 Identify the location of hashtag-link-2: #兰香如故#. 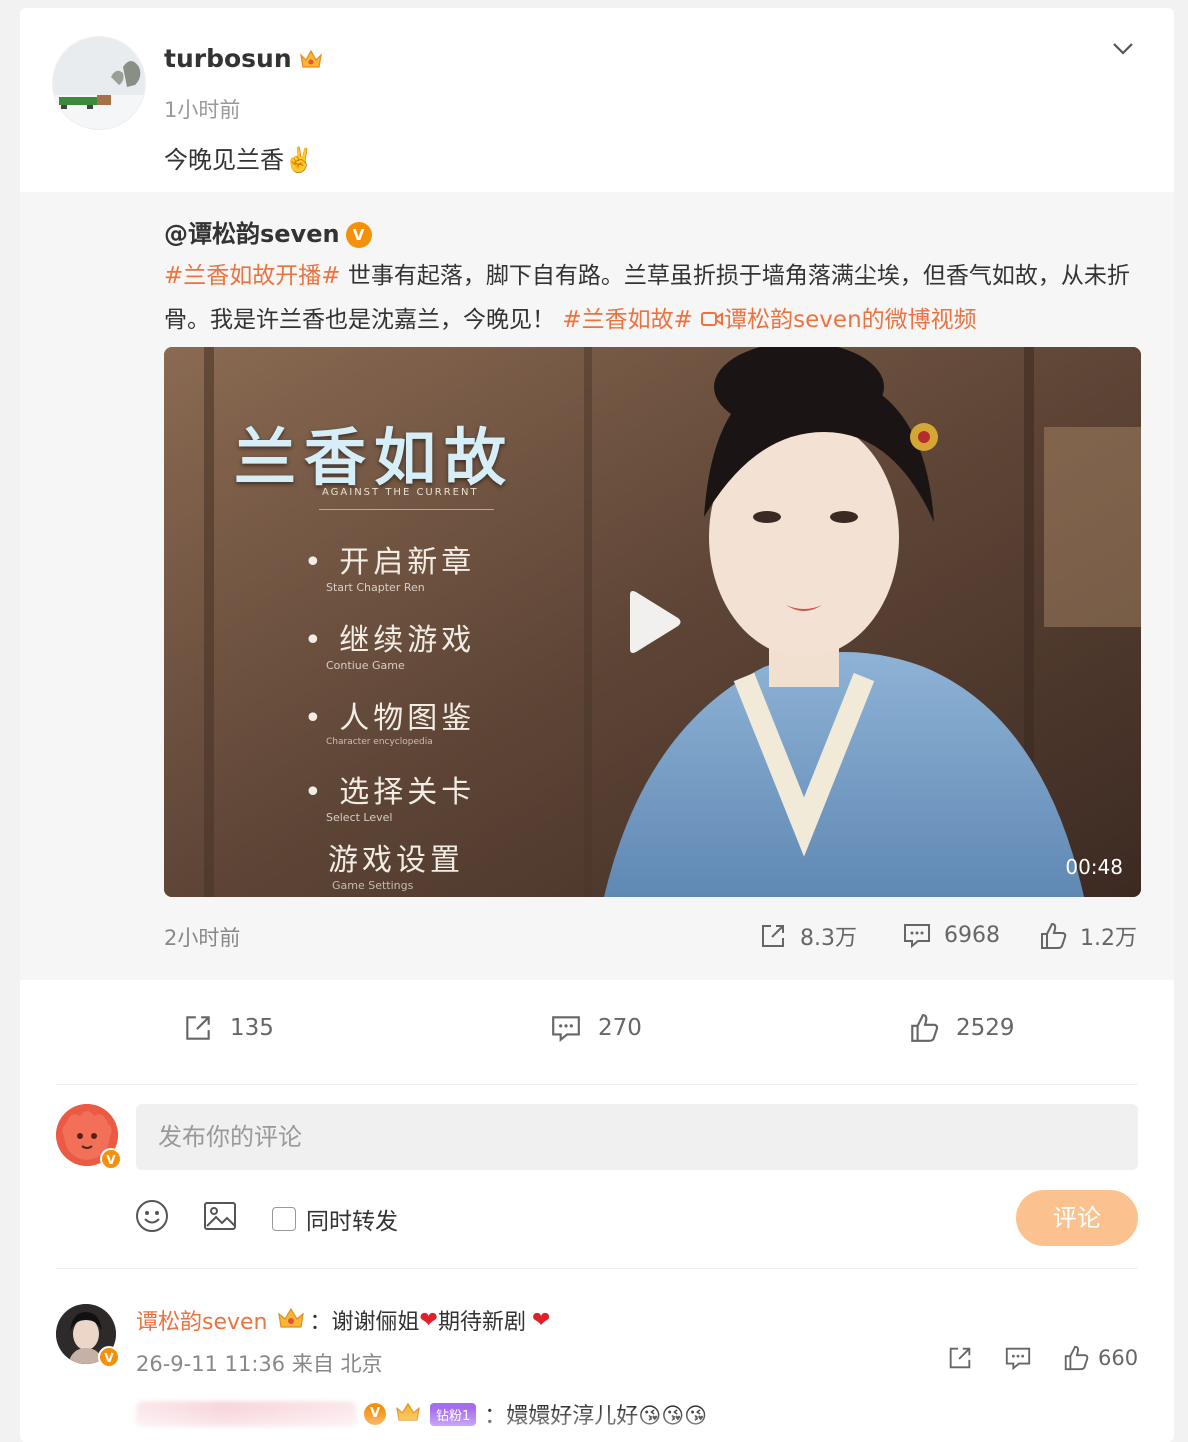
(627, 320).